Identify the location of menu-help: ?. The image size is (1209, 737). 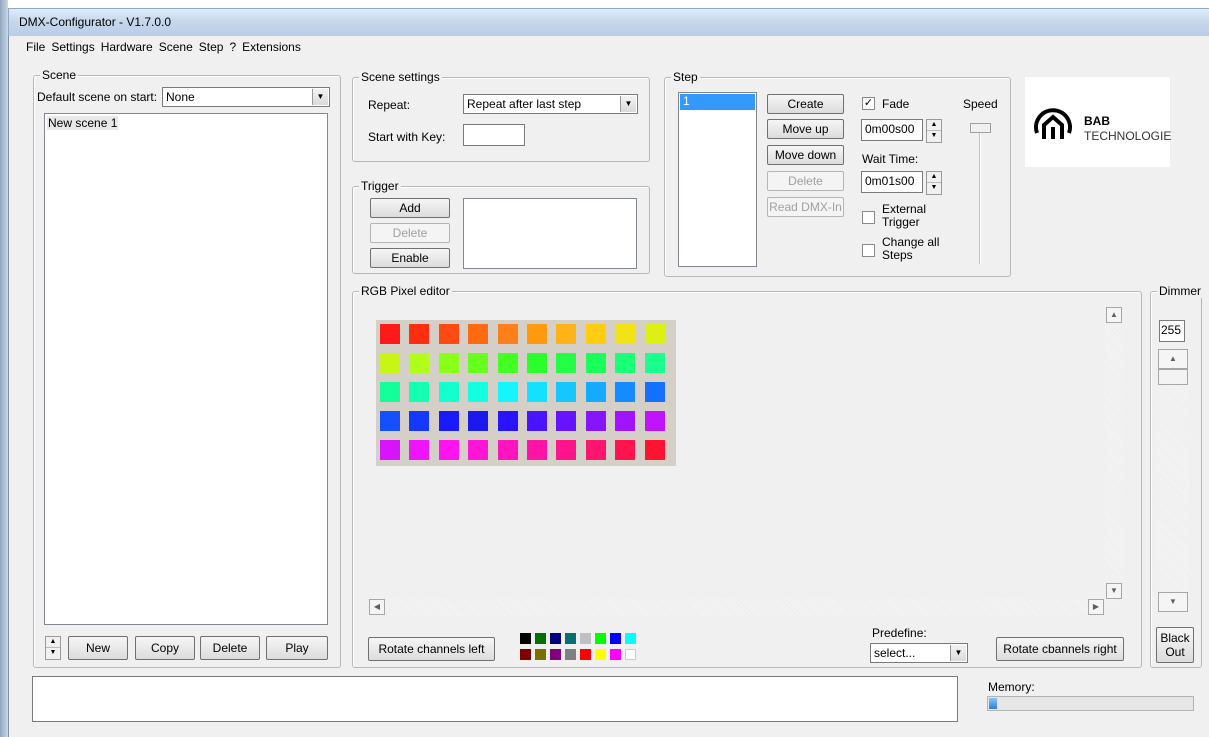
(232, 45).